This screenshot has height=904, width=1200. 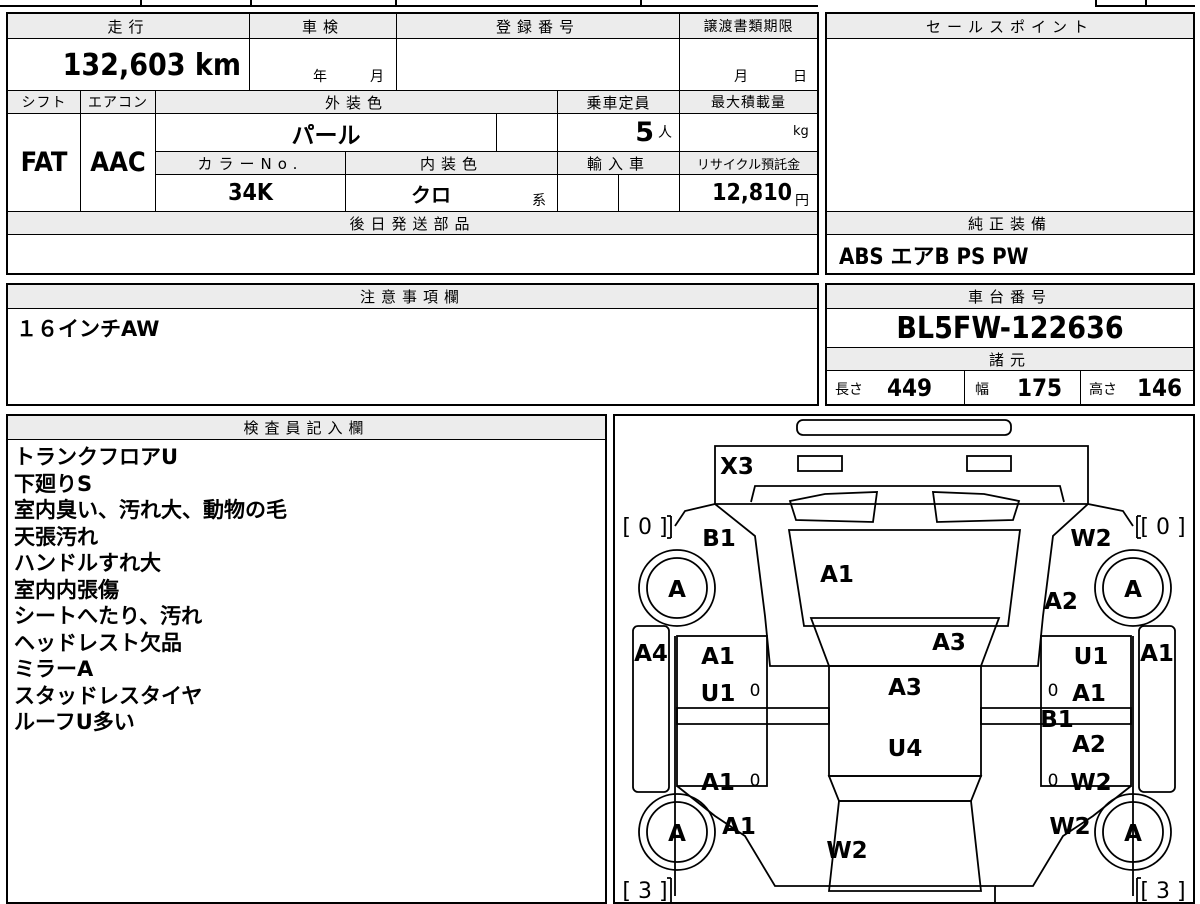 What do you see at coordinates (87, 563) in the screenshot?
I see `note-item: ハンドルすれ大` at bounding box center [87, 563].